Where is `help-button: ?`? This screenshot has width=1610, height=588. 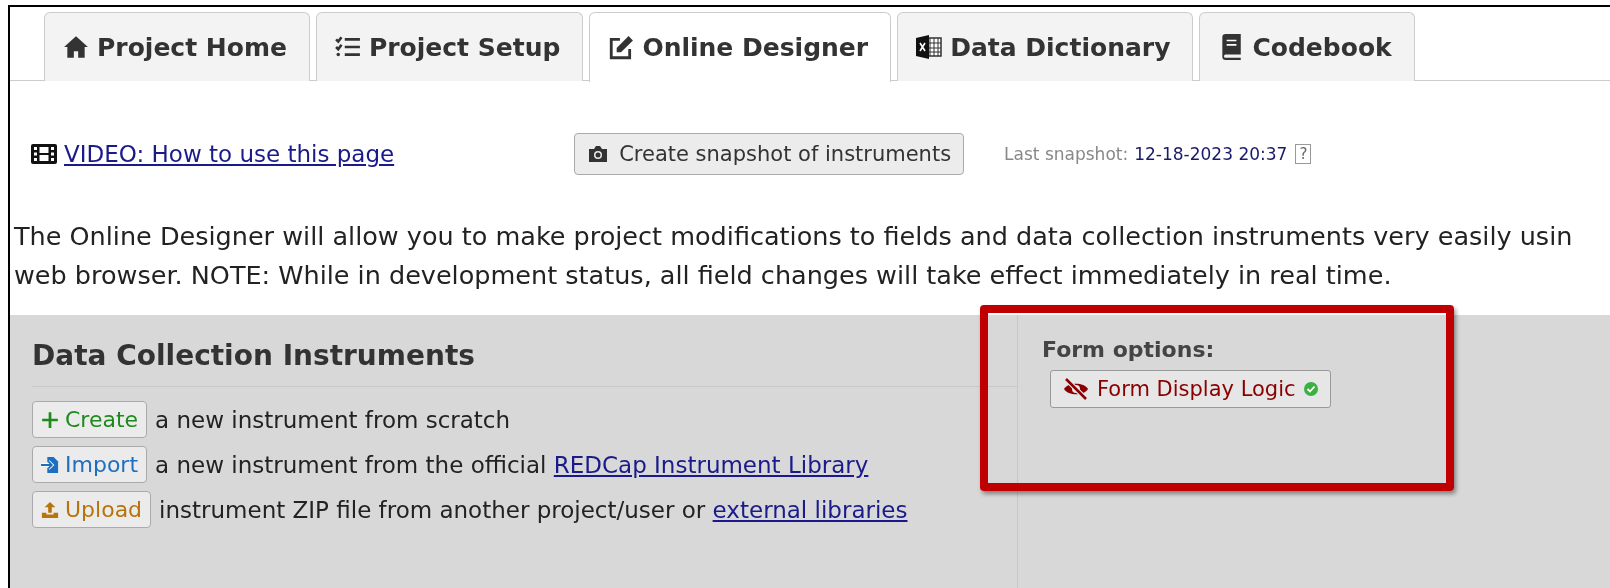 help-button: ? is located at coordinates (1303, 154).